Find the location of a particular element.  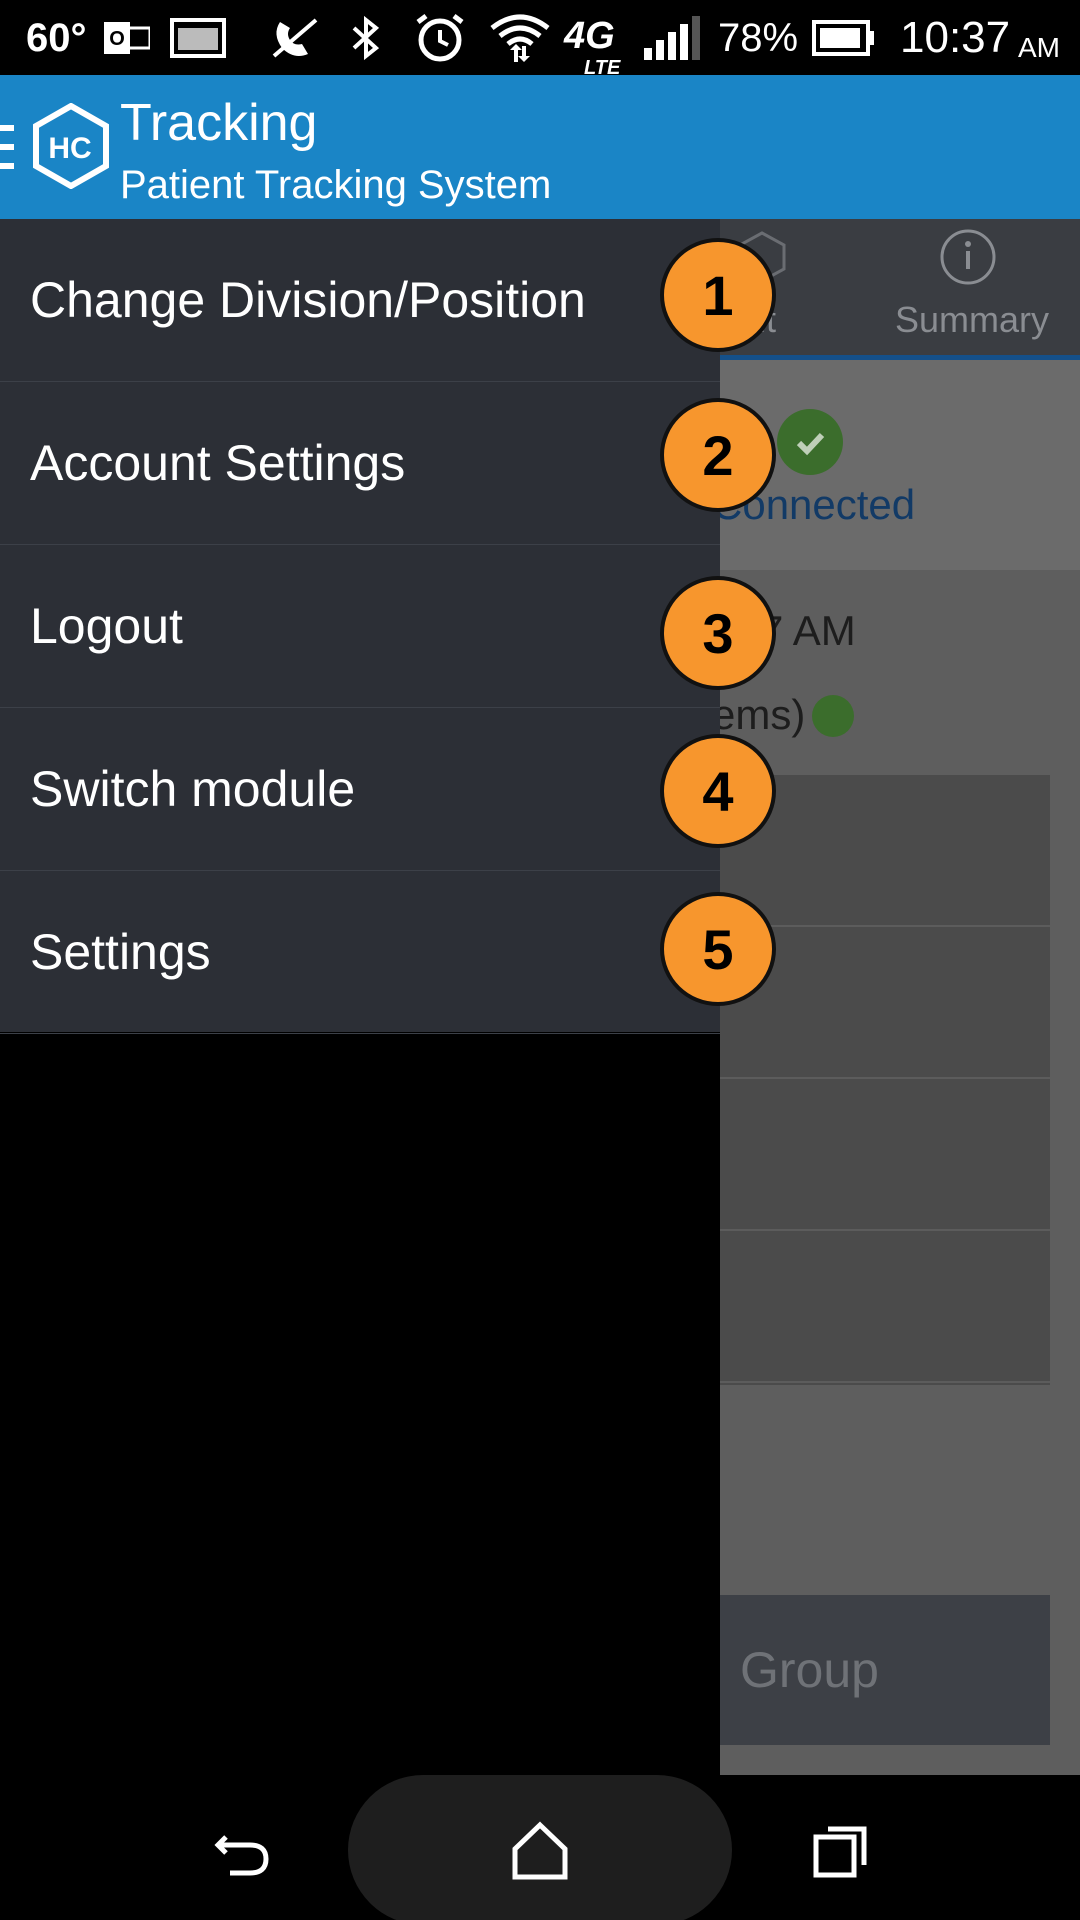

callout-badge-1: 1 is located at coordinates (718, 295).